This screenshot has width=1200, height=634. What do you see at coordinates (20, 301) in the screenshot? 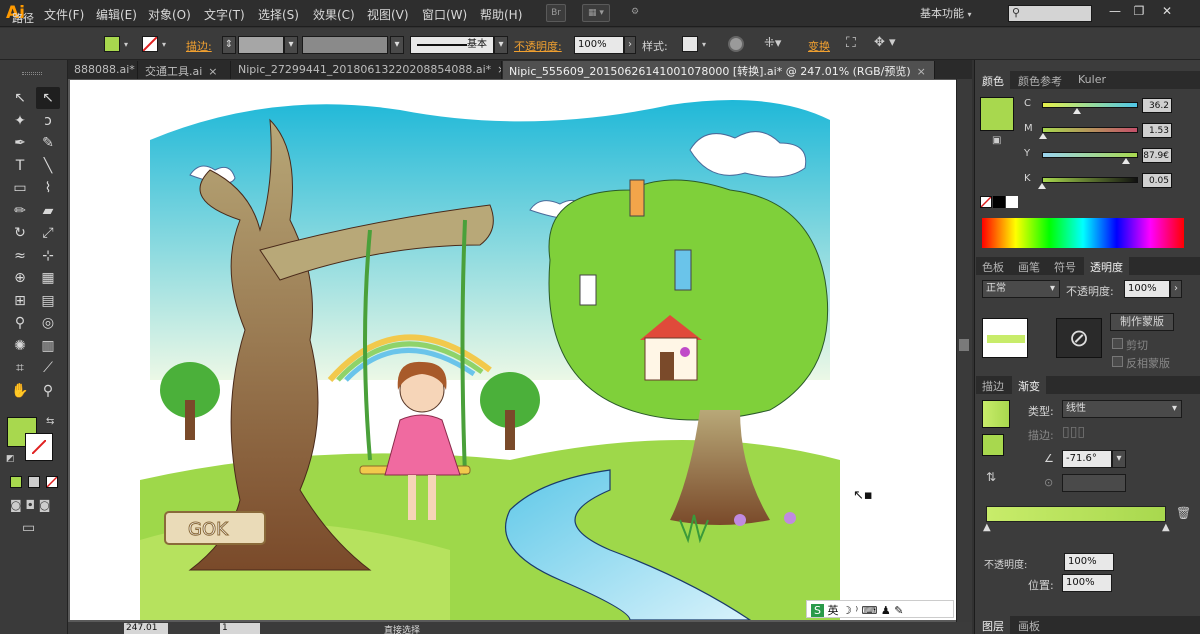
I see `mesh-tool-icon: ⊞` at bounding box center [20, 301].